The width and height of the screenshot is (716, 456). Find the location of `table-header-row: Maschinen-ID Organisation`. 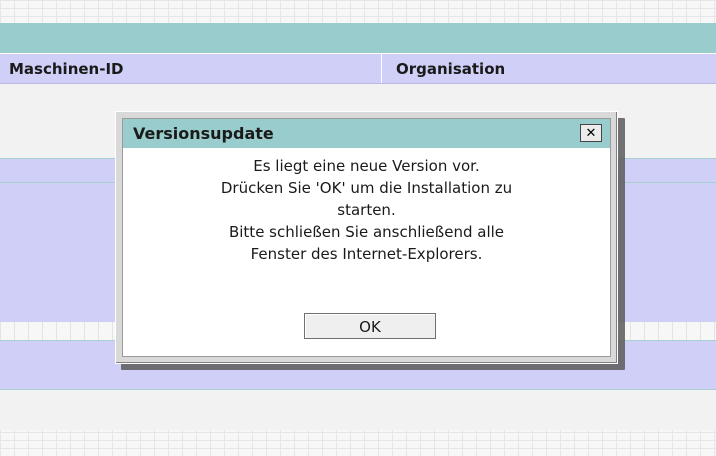

table-header-row: Maschinen-ID Organisation is located at coordinates (358, 68).